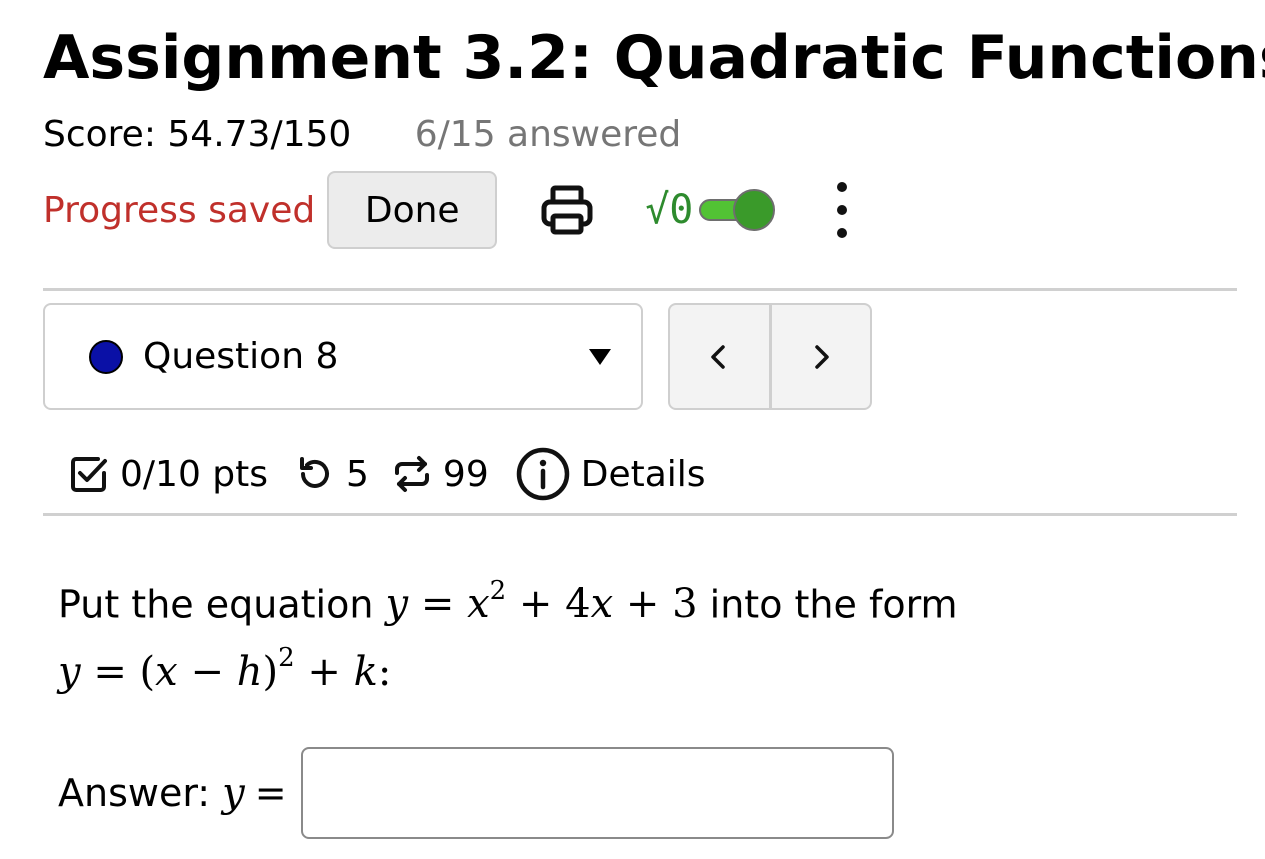 The width and height of the screenshot is (1265, 859). Describe the element at coordinates (197, 134) in the screenshot. I see `score-text: Score: 54.73/150` at that location.